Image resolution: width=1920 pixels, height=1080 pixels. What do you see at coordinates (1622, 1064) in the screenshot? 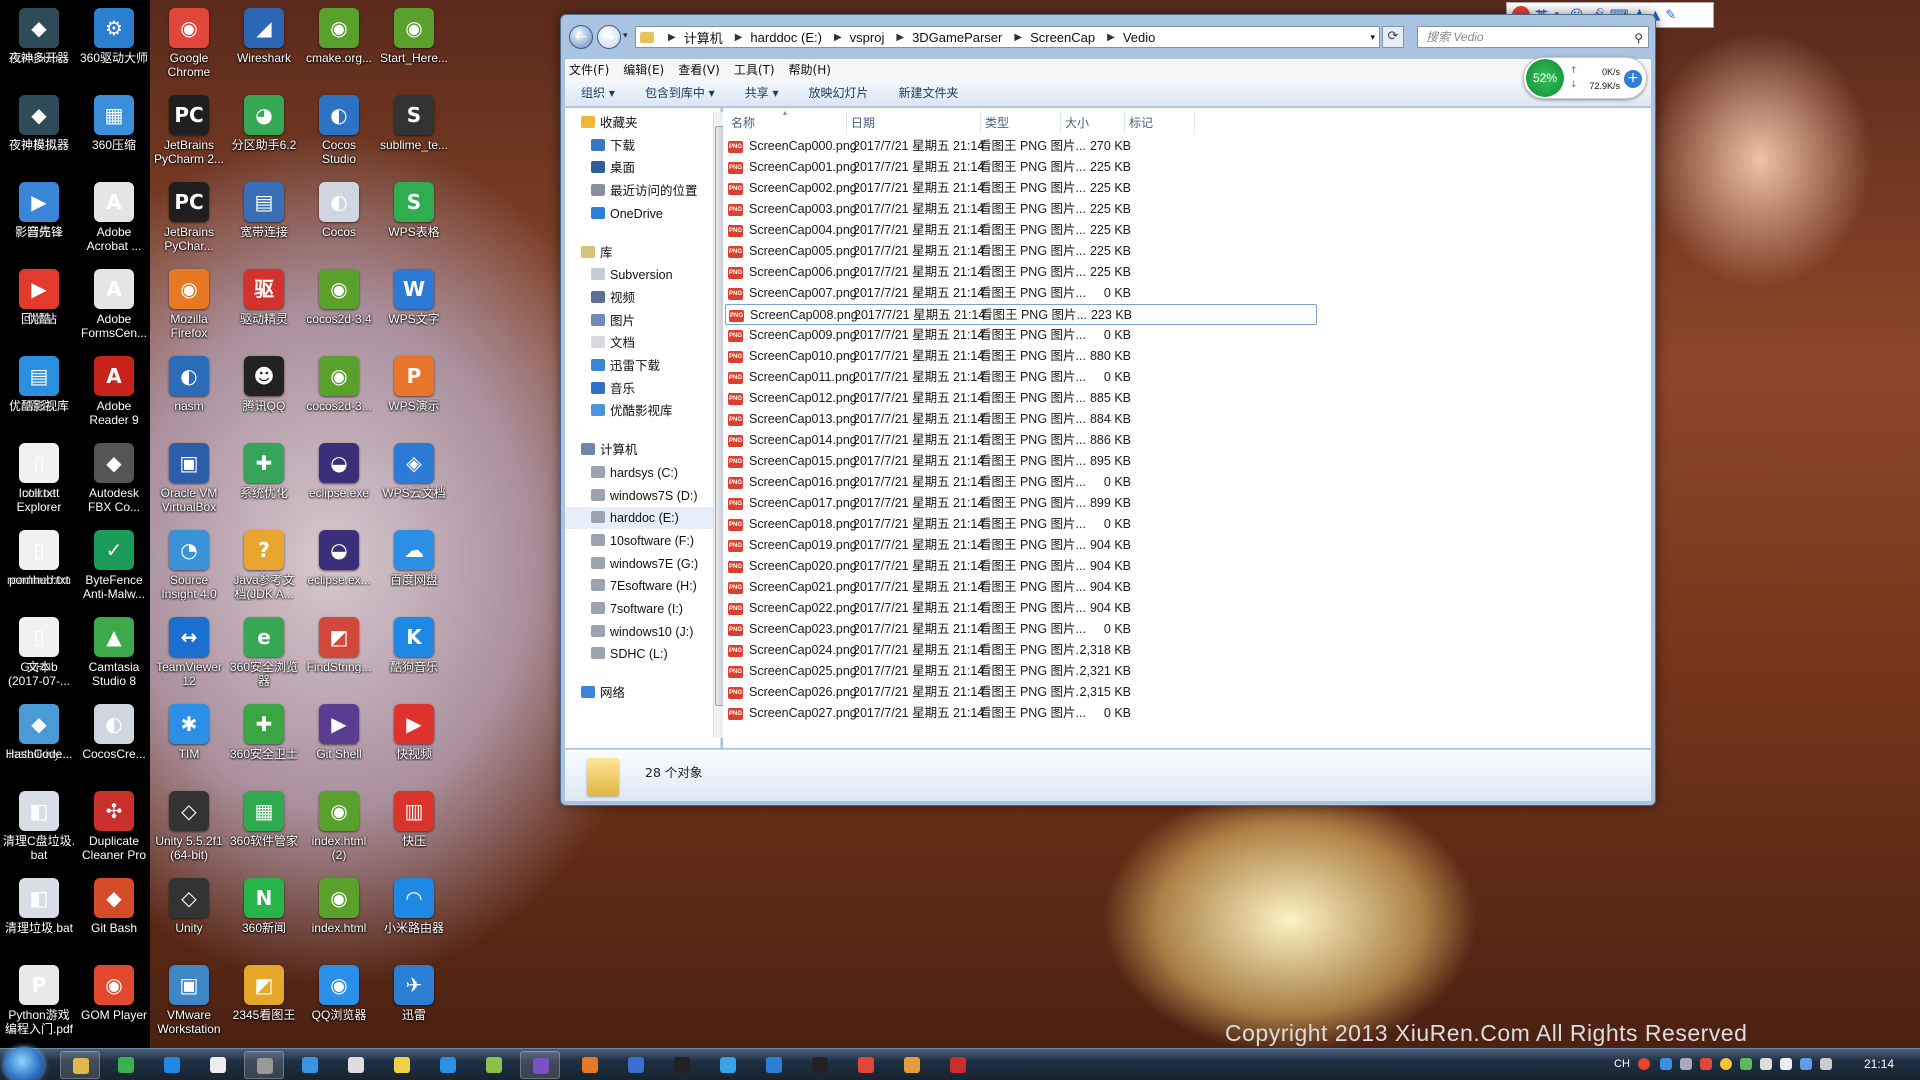
I see `language-indicator: CH` at bounding box center [1622, 1064].